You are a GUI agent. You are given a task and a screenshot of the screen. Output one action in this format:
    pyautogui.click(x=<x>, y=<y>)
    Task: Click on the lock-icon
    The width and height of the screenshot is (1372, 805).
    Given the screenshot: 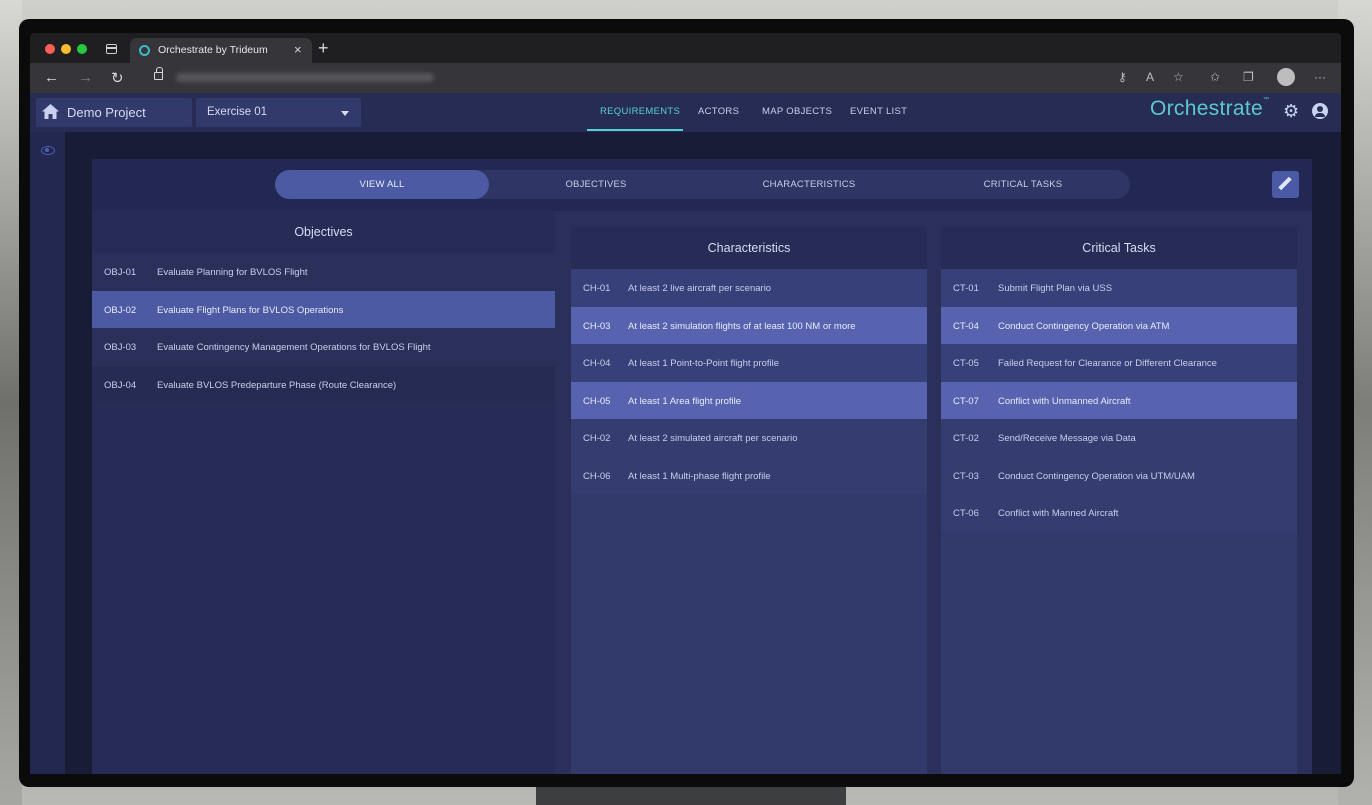 What is the action you would take?
    pyautogui.click(x=158, y=73)
    